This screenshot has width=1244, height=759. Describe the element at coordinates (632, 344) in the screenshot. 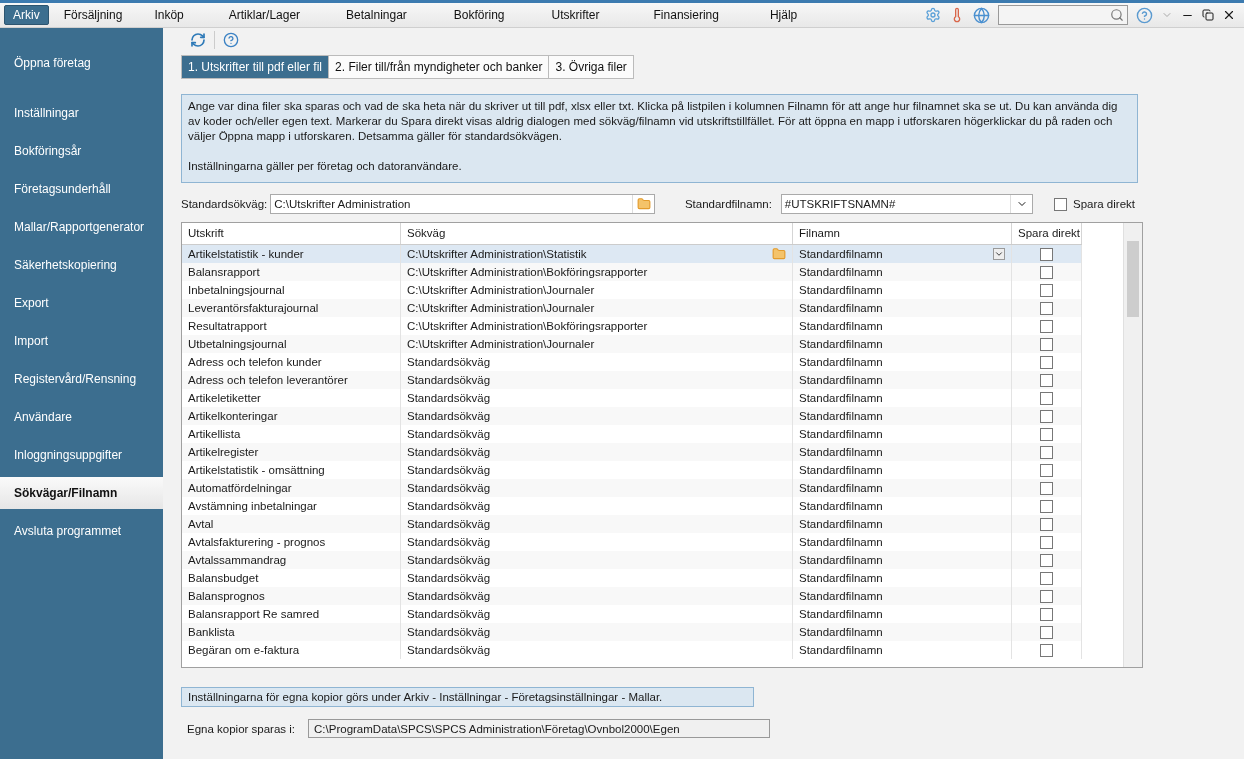

I see `table-row: Utbetalningsjournal C:\Utskrifter Administration\Journaler Standardfilnamn` at that location.